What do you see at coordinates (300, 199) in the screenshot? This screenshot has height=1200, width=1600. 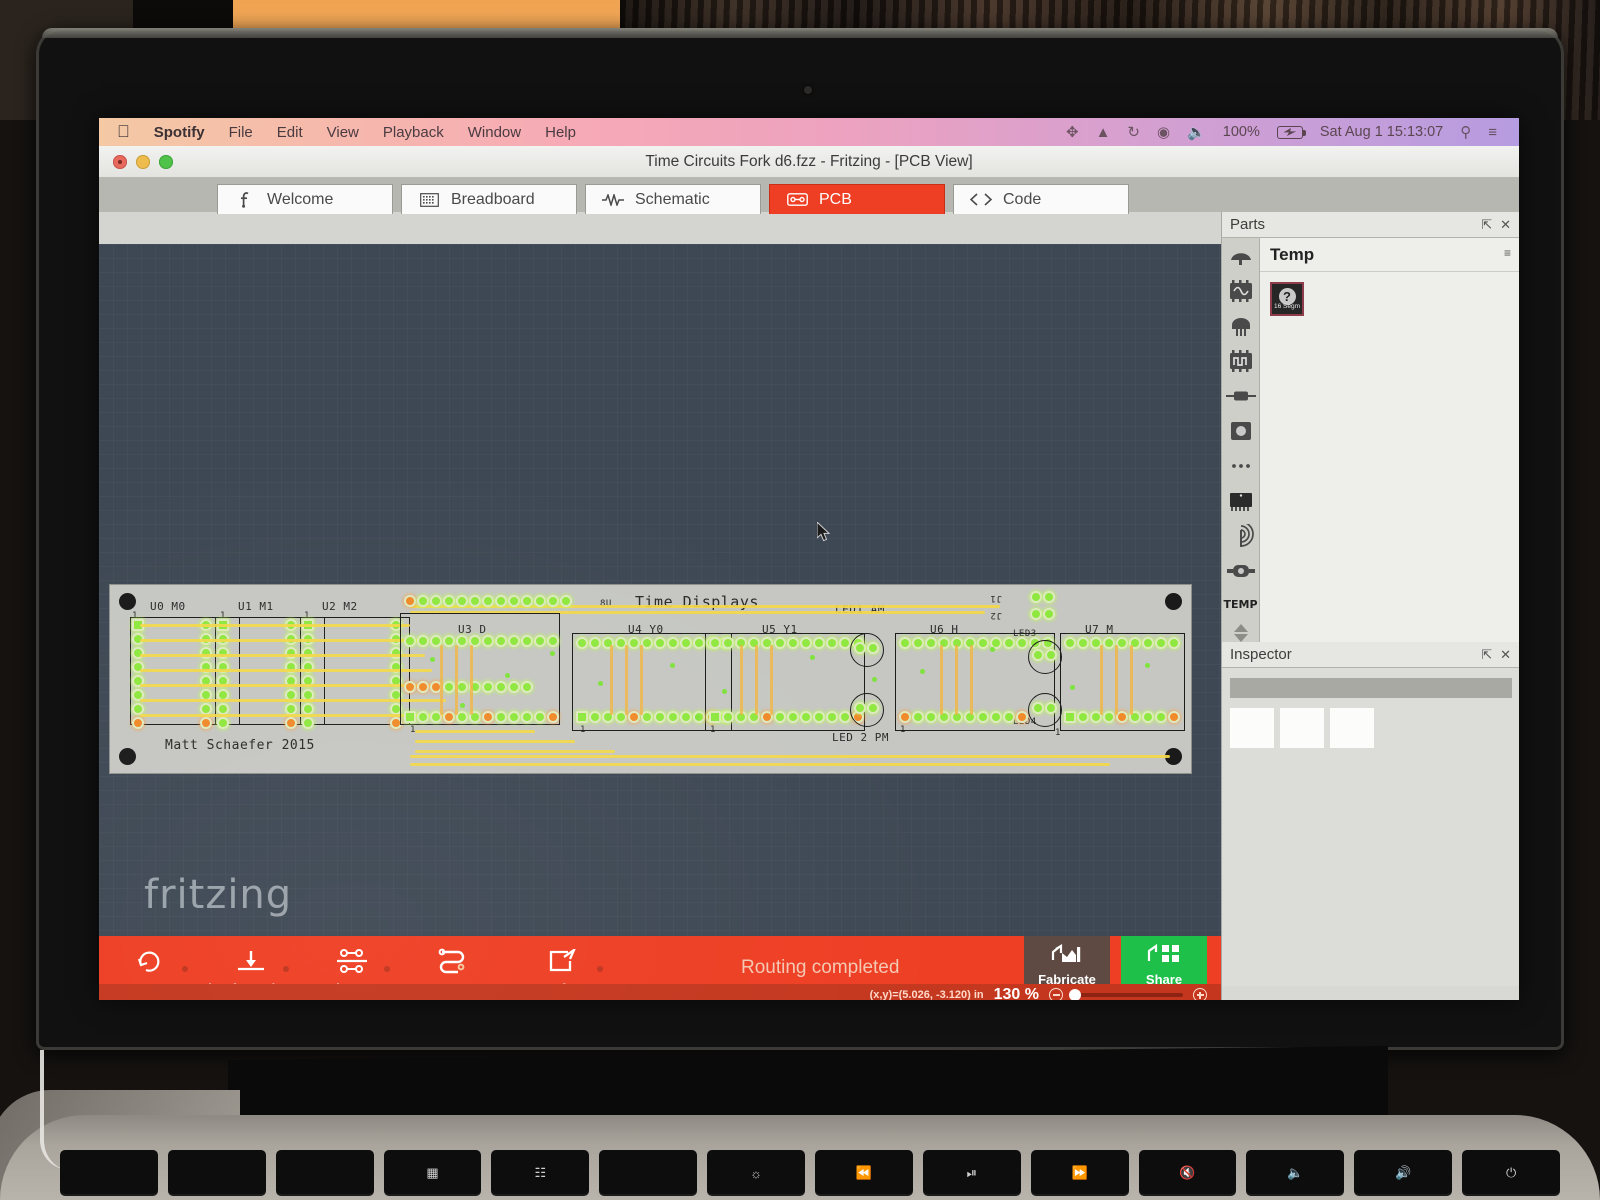 I see `tab-welcome-label: Welcome` at bounding box center [300, 199].